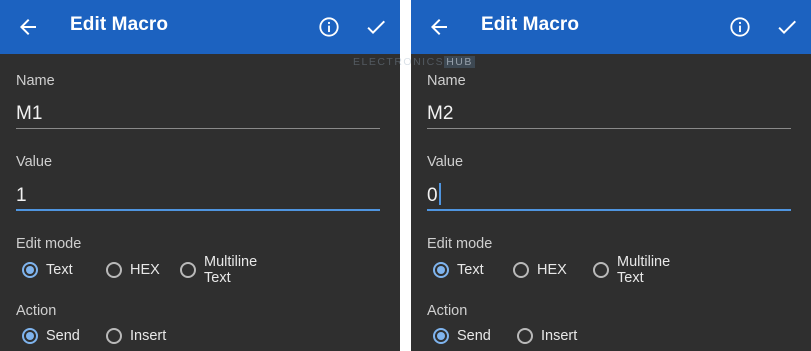 Image resolution: width=811 pixels, height=351 pixels. Describe the element at coordinates (432, 195) in the screenshot. I see `value-input-value: 0` at that location.